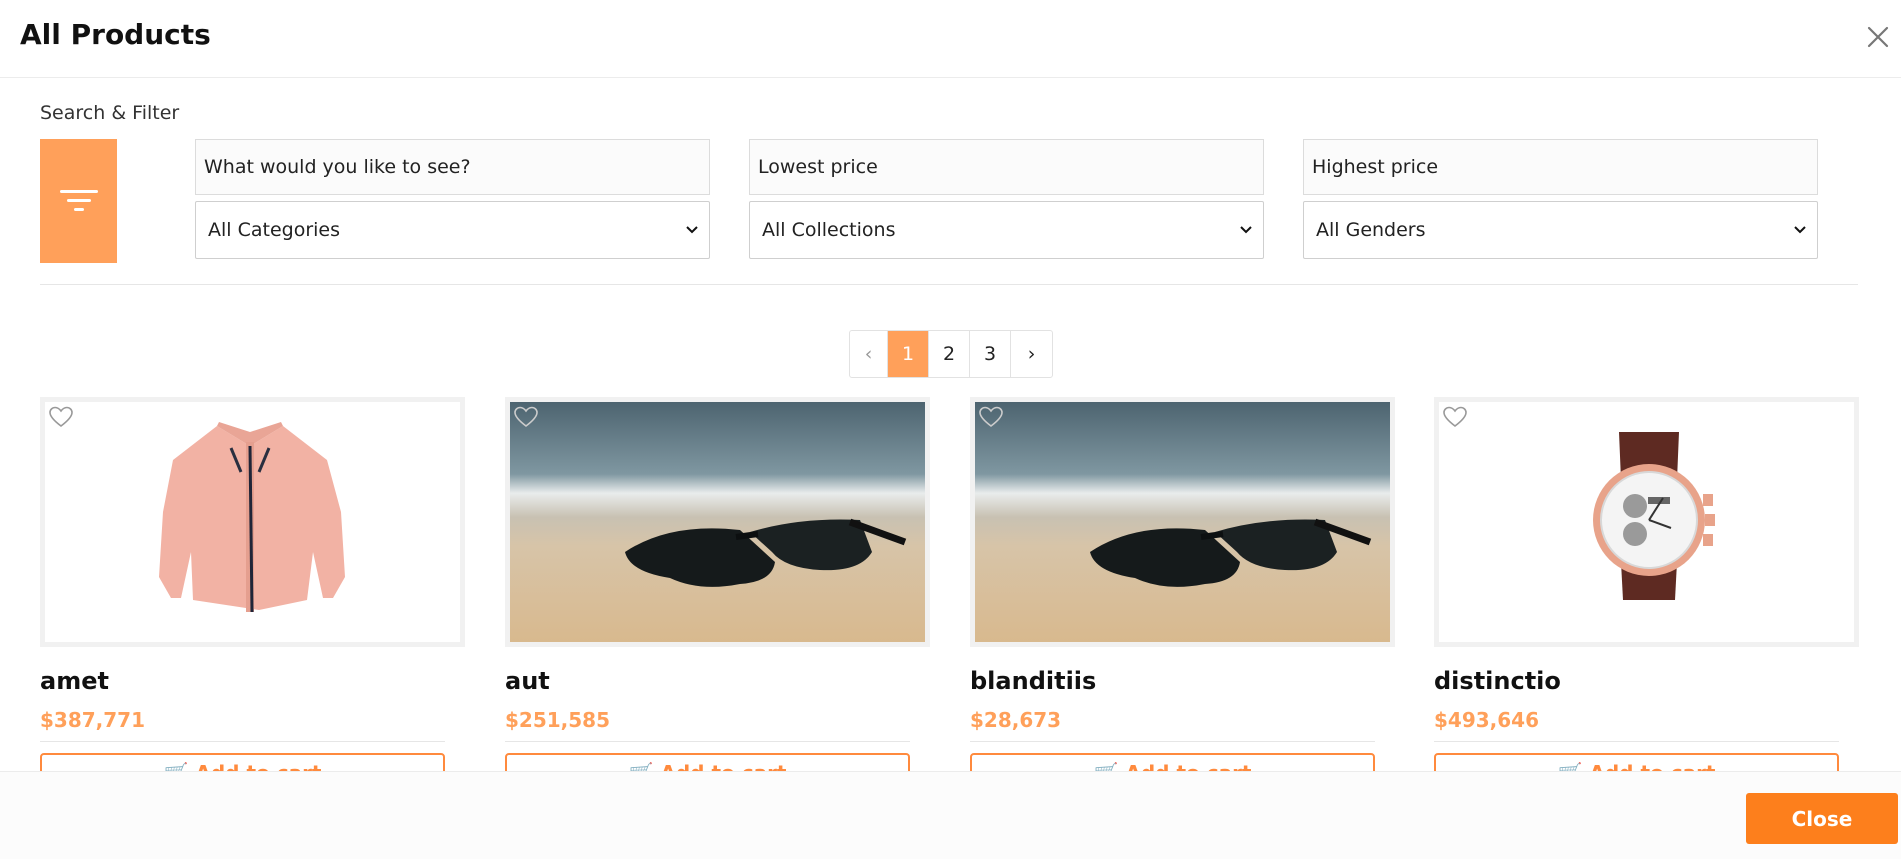 The width and height of the screenshot is (1901, 859). What do you see at coordinates (869, 354) in the screenshot?
I see `pagination-prev: ‹` at bounding box center [869, 354].